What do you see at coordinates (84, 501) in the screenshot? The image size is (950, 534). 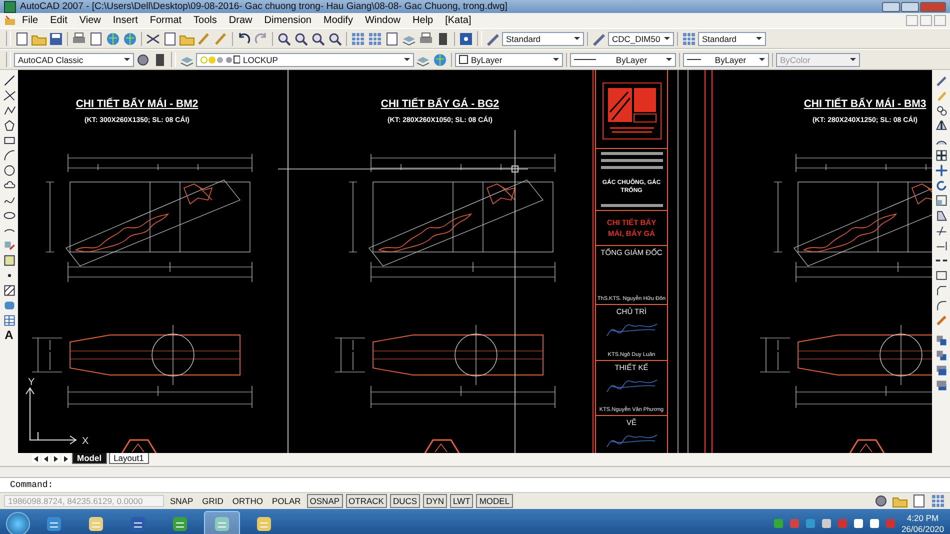 I see `coordinates-readout: 1986098.8724, 84235.6129, 0.0000` at bounding box center [84, 501].